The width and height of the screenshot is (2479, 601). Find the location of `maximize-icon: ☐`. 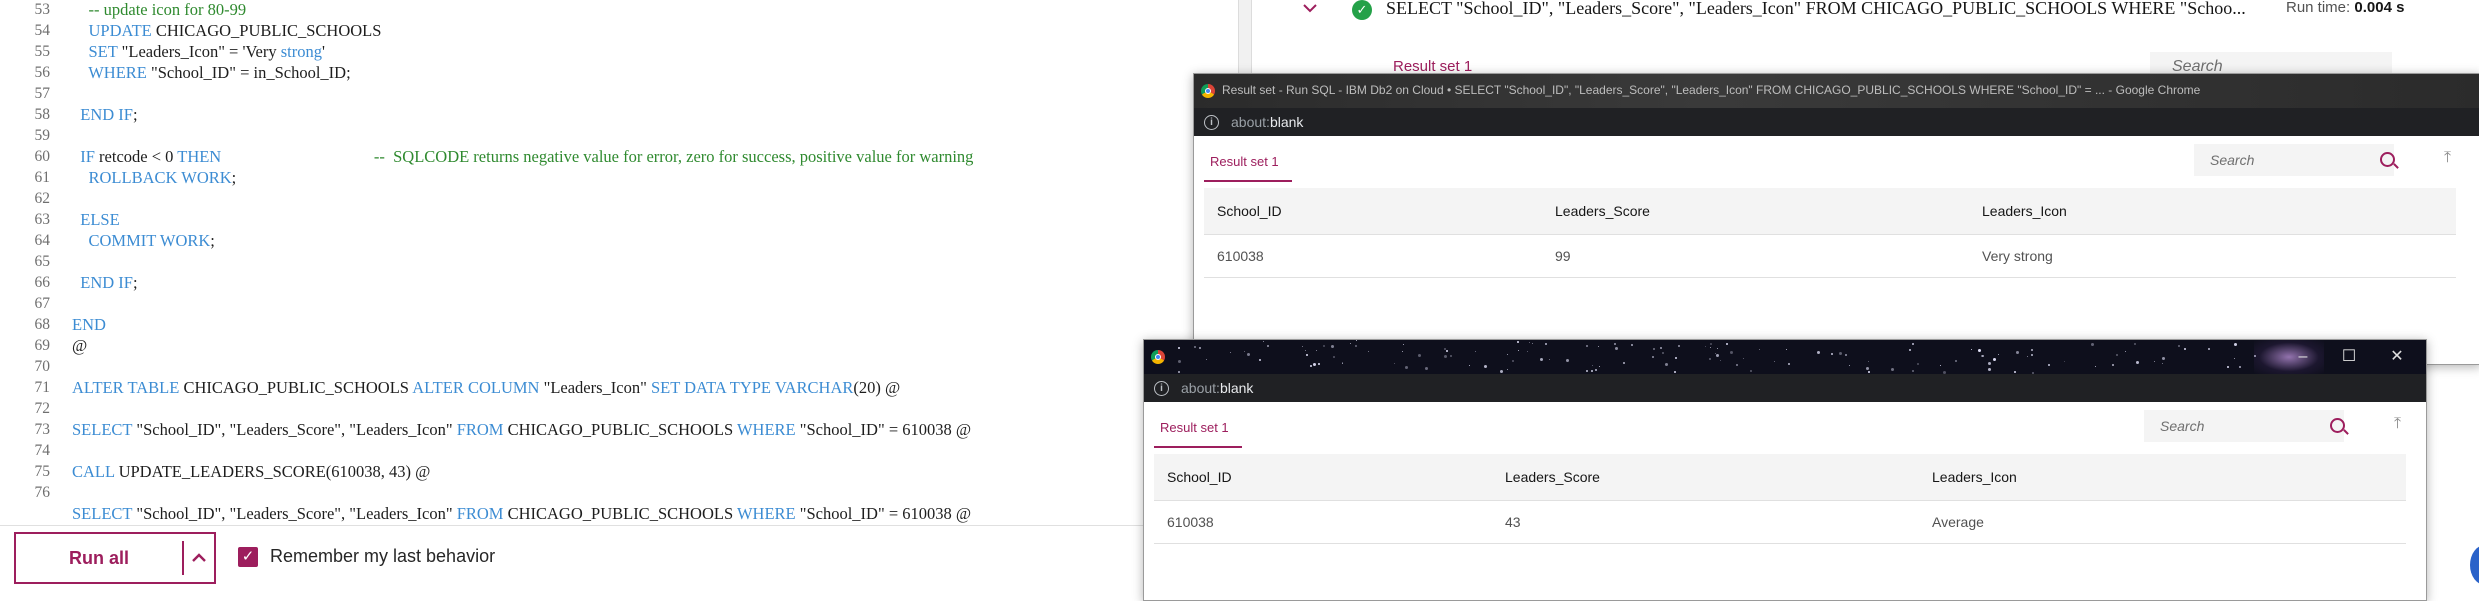

maximize-icon: ☐ is located at coordinates (2349, 357).